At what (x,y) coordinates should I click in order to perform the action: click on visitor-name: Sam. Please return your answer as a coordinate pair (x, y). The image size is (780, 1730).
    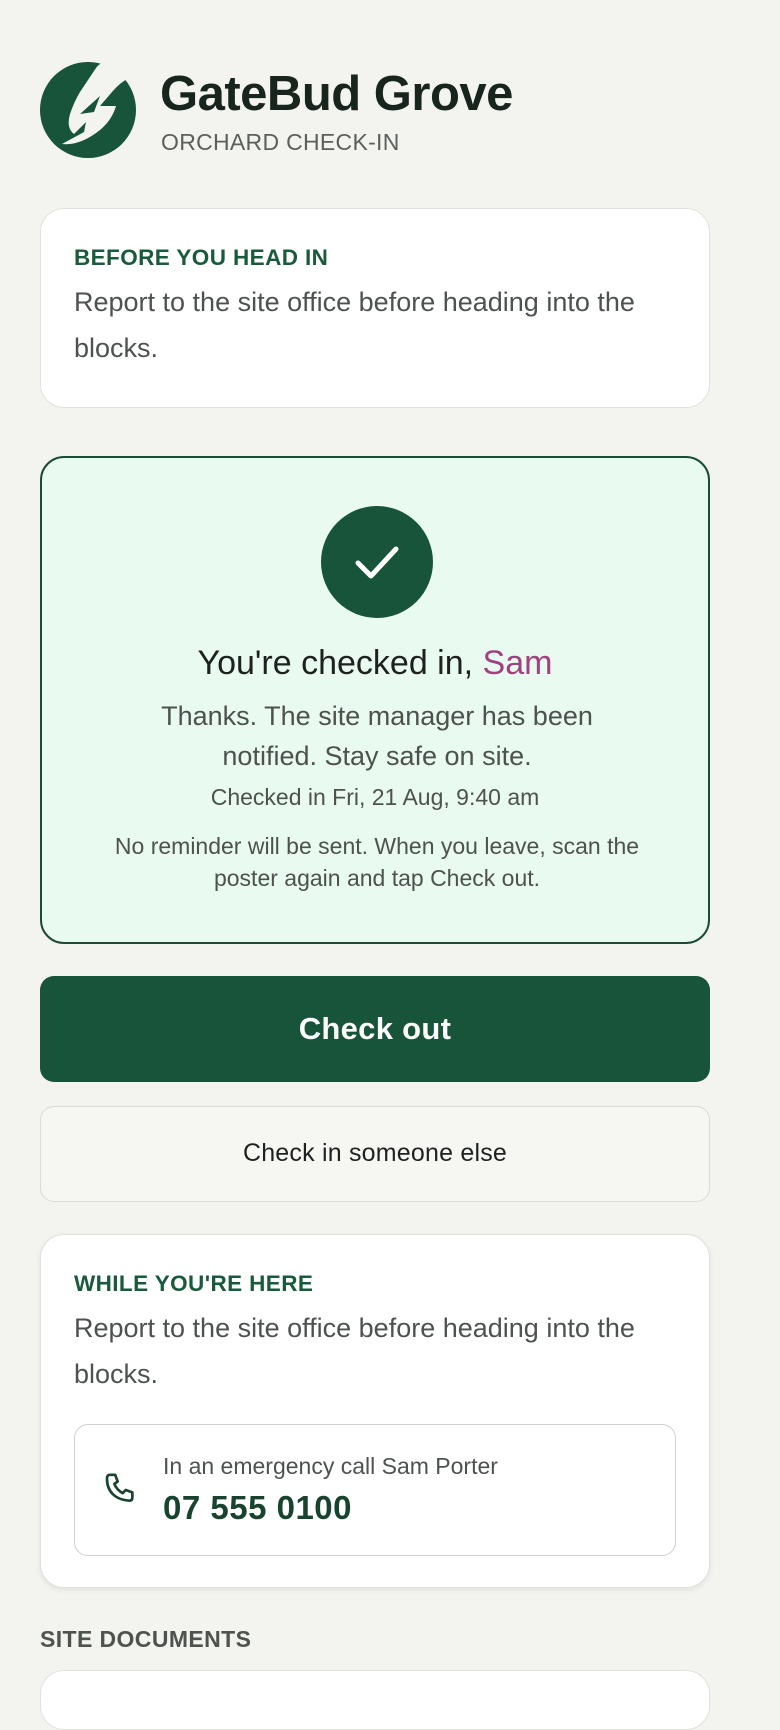
    Looking at the image, I should click on (517, 663).